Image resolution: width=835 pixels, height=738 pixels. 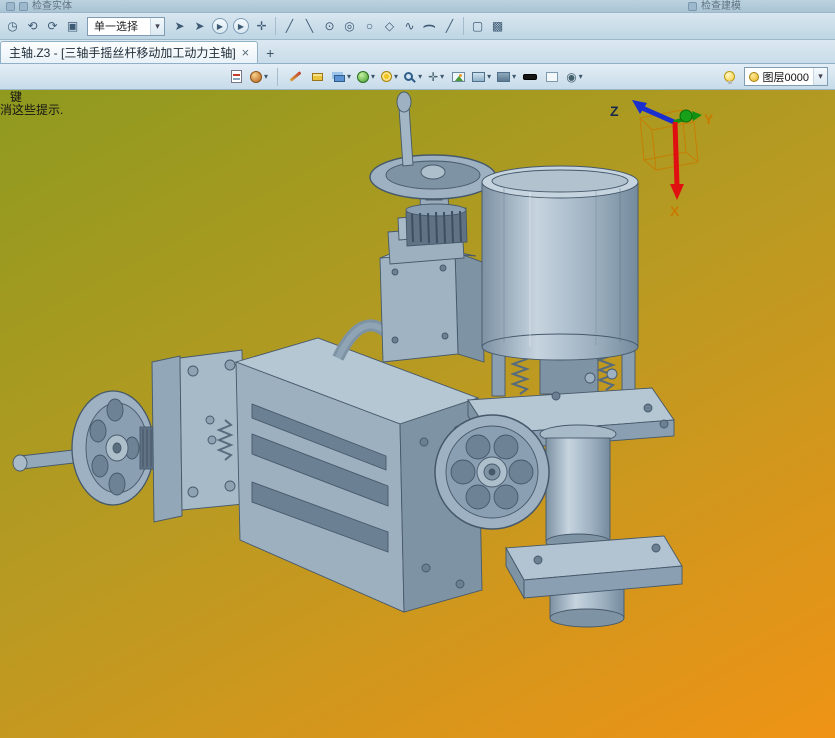 I want to click on visibility-eye-icon: ◉ ▾, so click(x=574, y=77).